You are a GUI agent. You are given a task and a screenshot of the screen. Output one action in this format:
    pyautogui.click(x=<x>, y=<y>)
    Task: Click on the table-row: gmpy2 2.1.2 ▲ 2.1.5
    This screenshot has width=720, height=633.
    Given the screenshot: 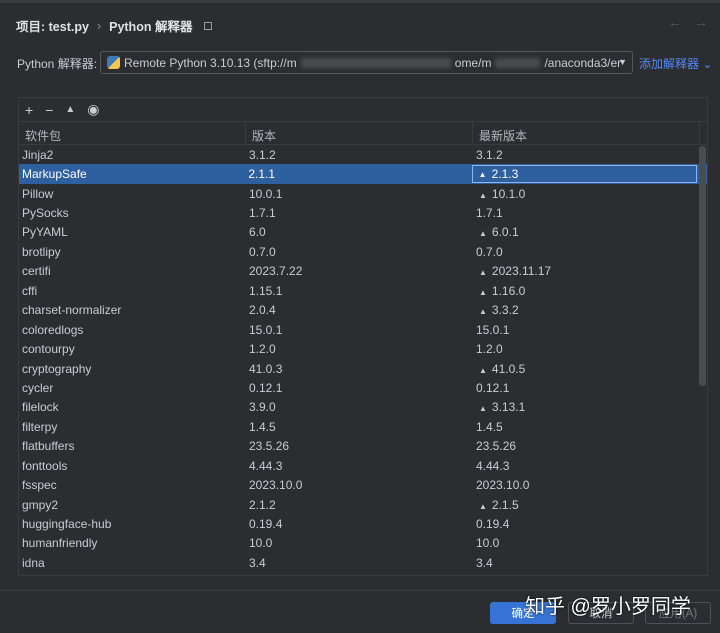 What is the action you would take?
    pyautogui.click(x=363, y=504)
    